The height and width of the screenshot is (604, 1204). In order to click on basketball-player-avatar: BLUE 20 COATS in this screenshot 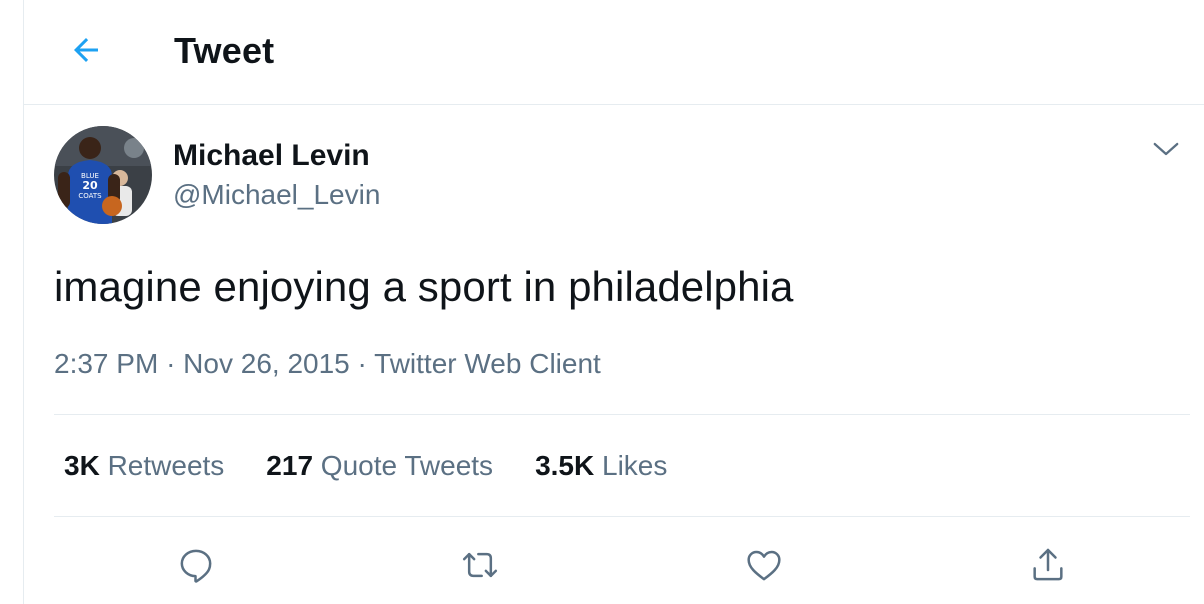, I will do `click(103, 175)`.